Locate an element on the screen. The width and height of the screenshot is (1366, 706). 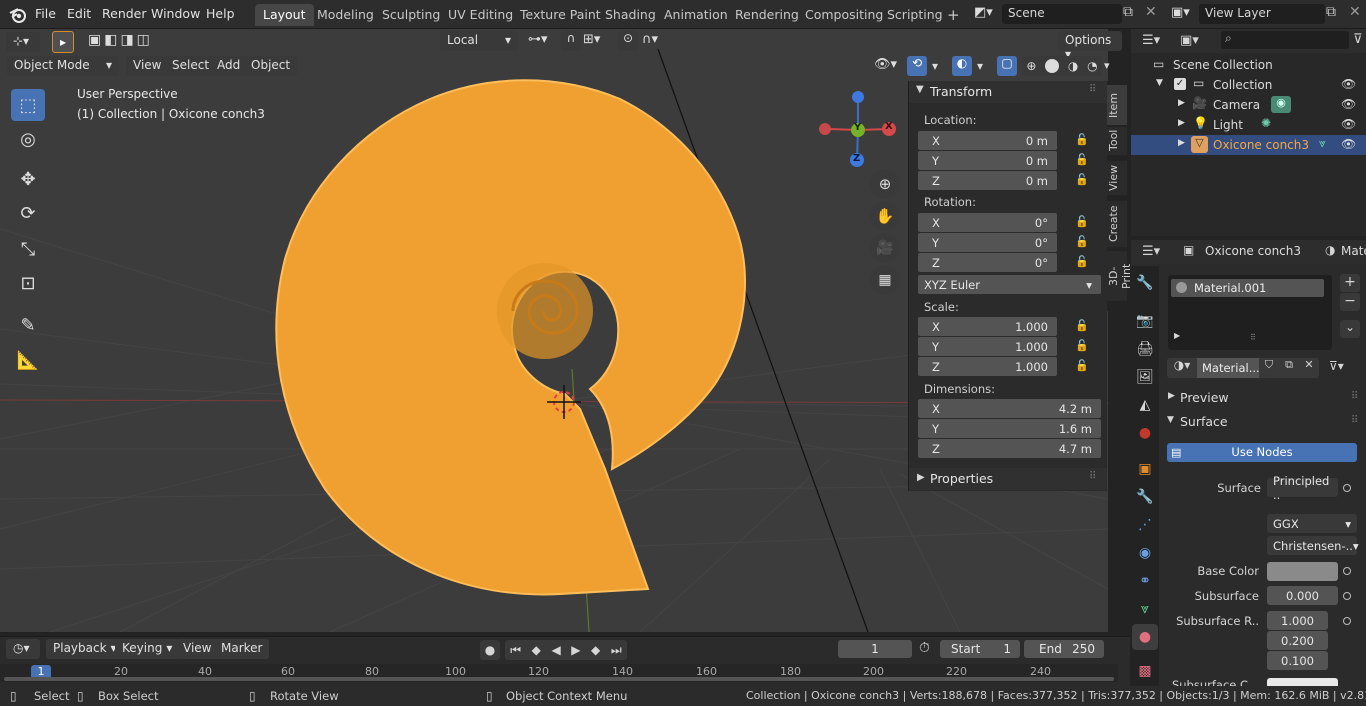
physics-tab-icon: ◉ is located at coordinates (1145, 553).